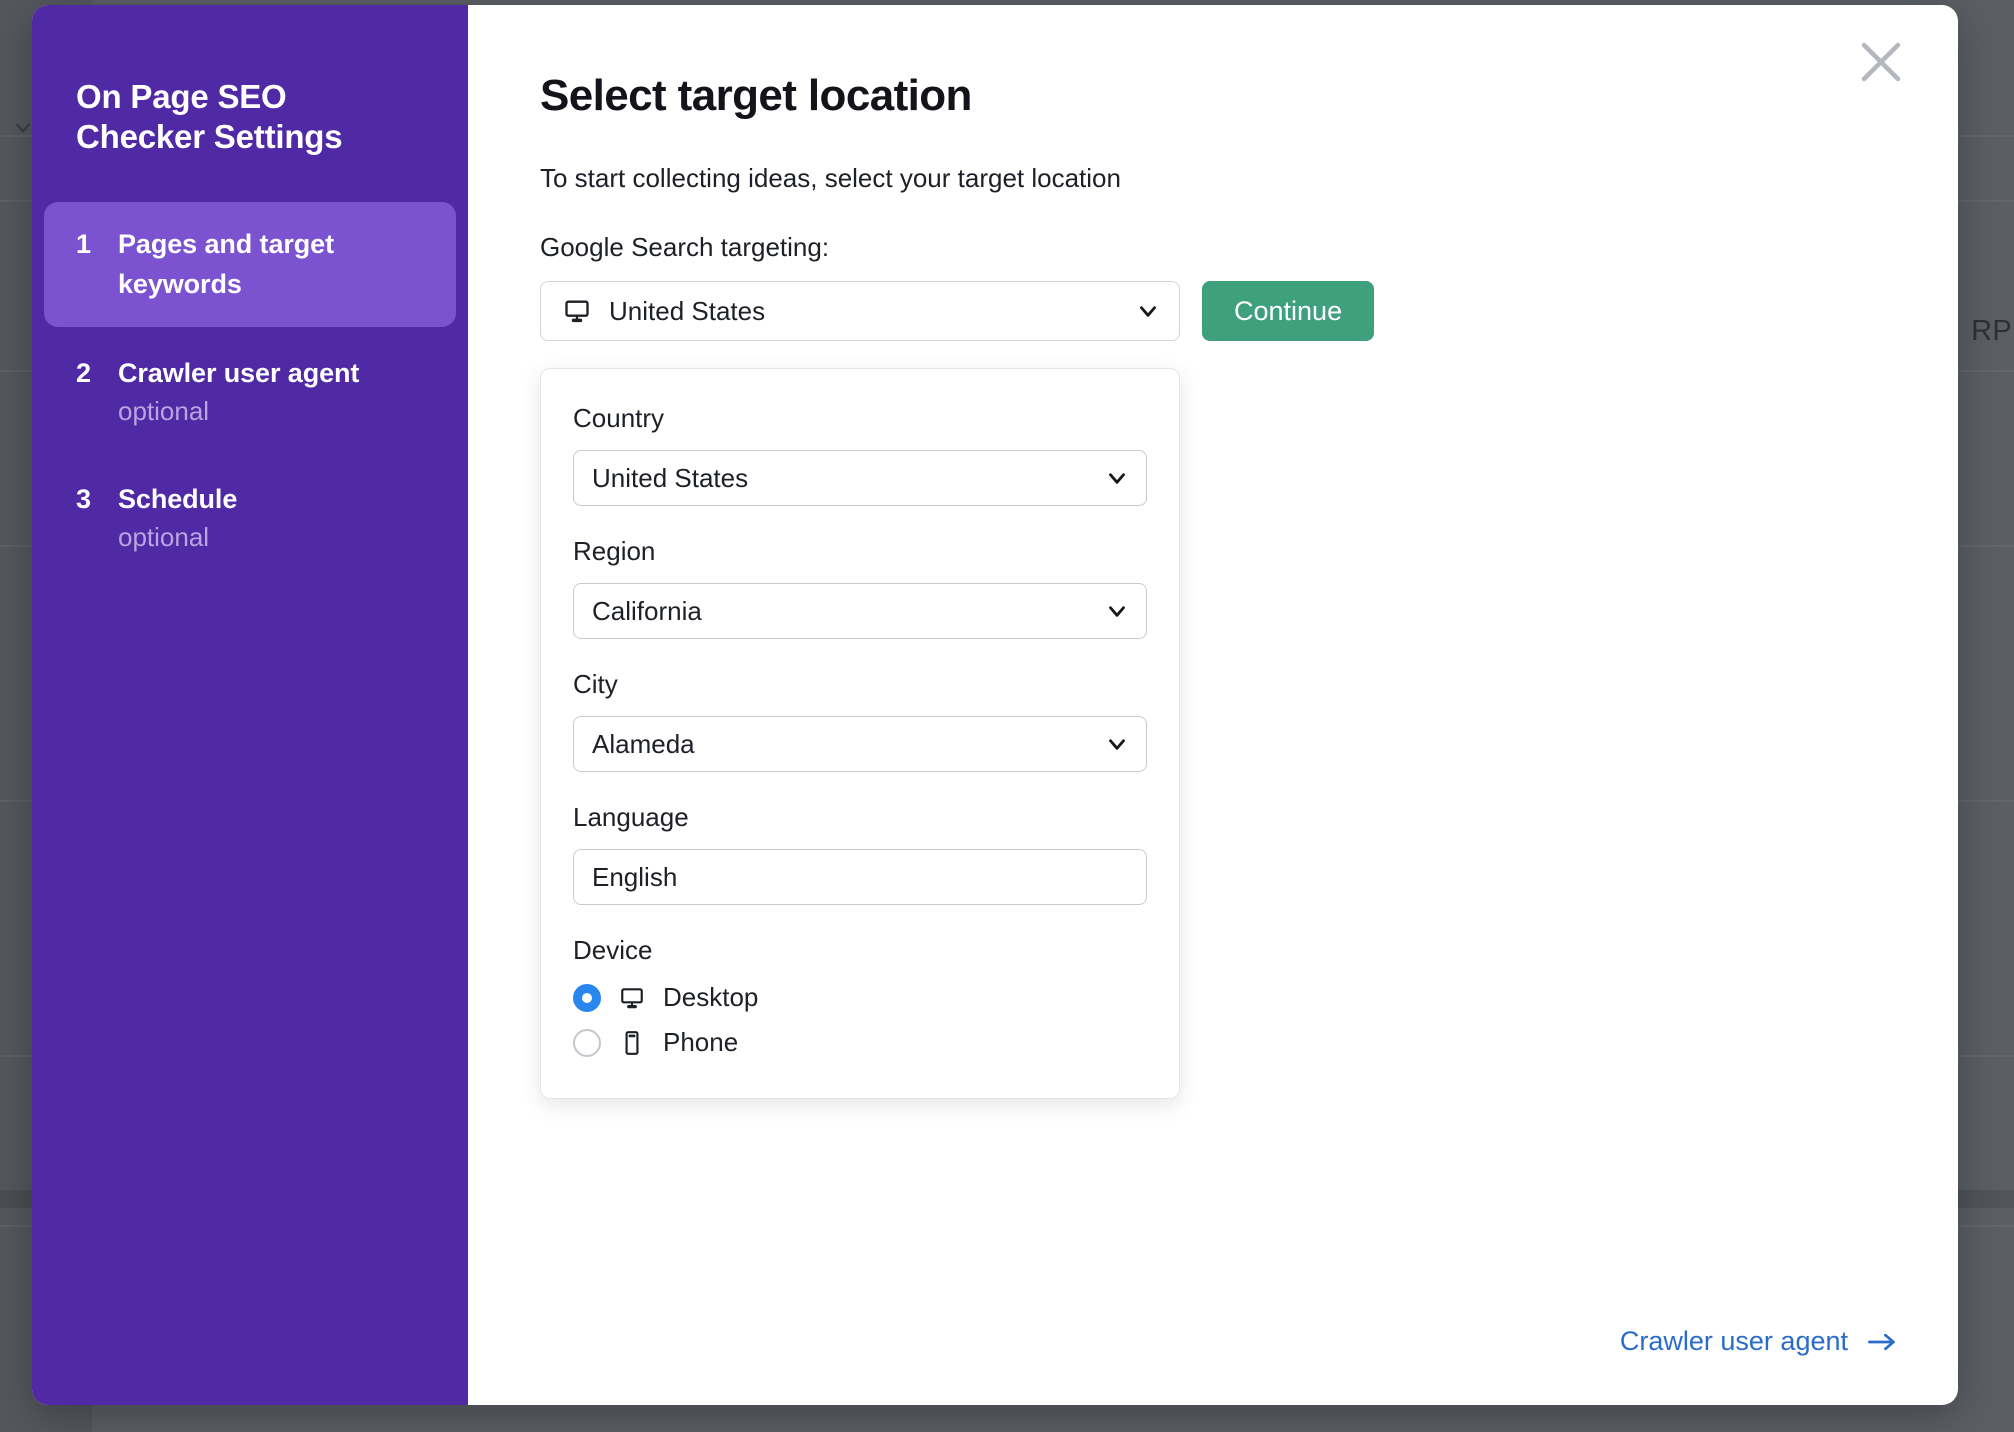  Describe the element at coordinates (701, 1042) in the screenshot. I see `device-option-label: Phone` at that location.